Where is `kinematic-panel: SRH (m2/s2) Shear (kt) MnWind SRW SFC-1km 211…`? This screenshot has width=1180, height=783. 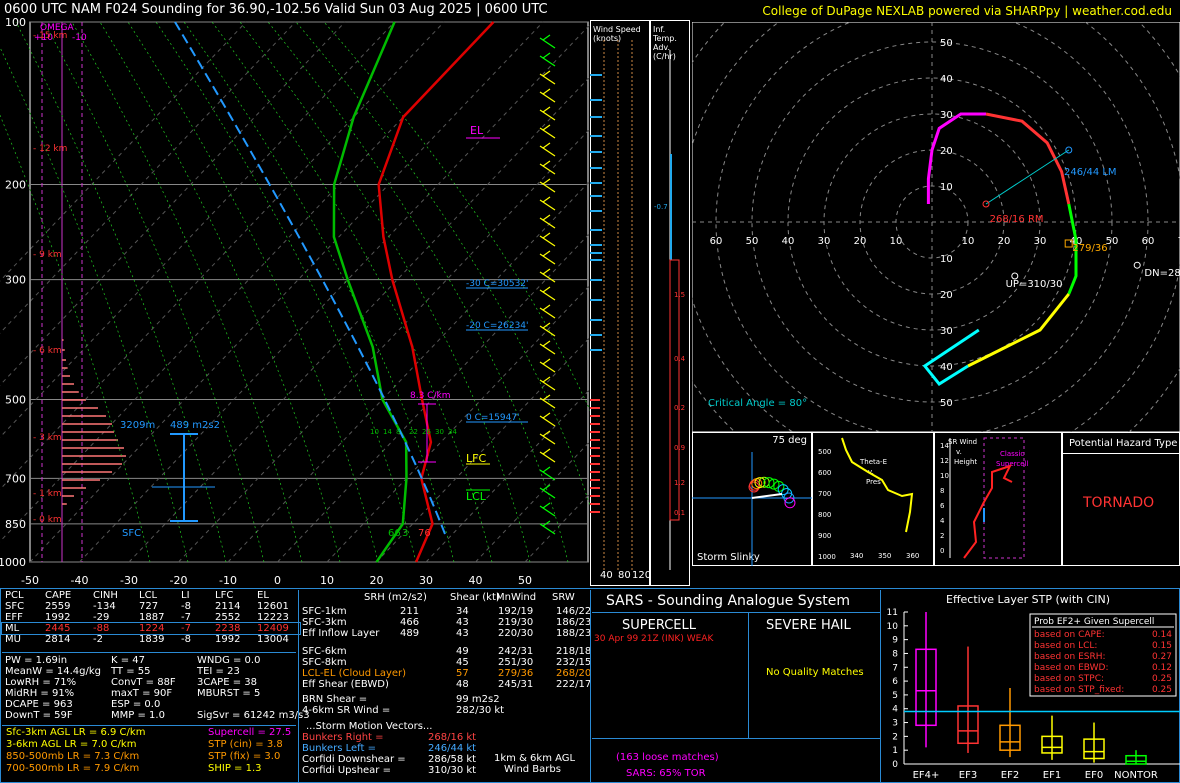
kinematic-panel: SRH (m2/s2) Shear (kt) MnWind SRW SFC-1km 211… is located at coordinates (446, 686).